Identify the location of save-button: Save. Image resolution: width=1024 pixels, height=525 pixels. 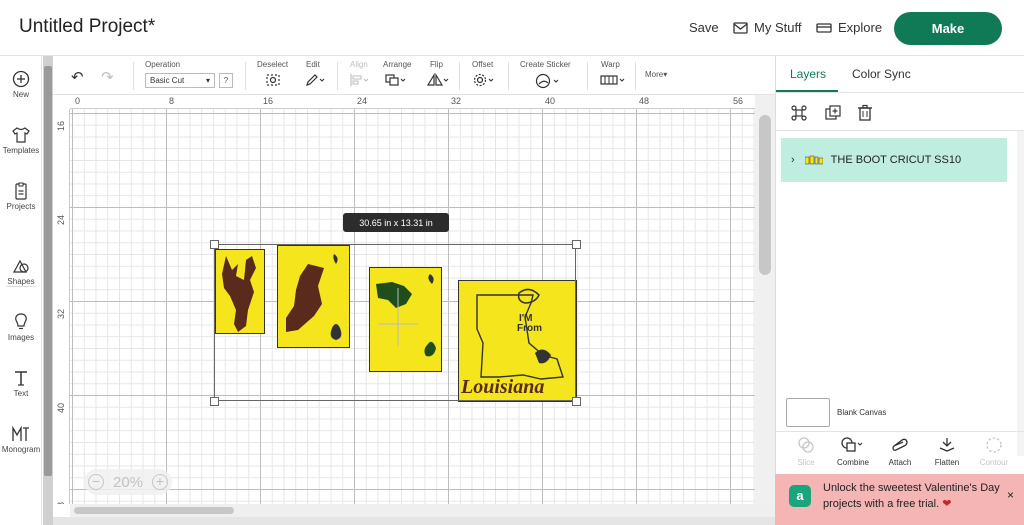
(704, 27).